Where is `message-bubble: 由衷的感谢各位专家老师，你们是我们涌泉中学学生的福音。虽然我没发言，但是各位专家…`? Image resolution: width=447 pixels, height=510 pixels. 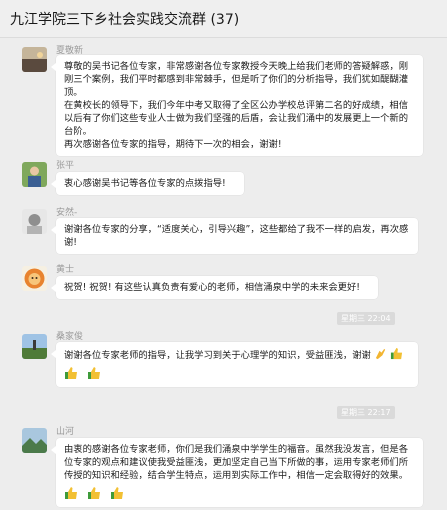
message-bubble: 由衷的感谢各位专家老师，你们是我们涌泉中学学生的福音。虽然我没发言，但是各位专家… is located at coordinates (237, 472).